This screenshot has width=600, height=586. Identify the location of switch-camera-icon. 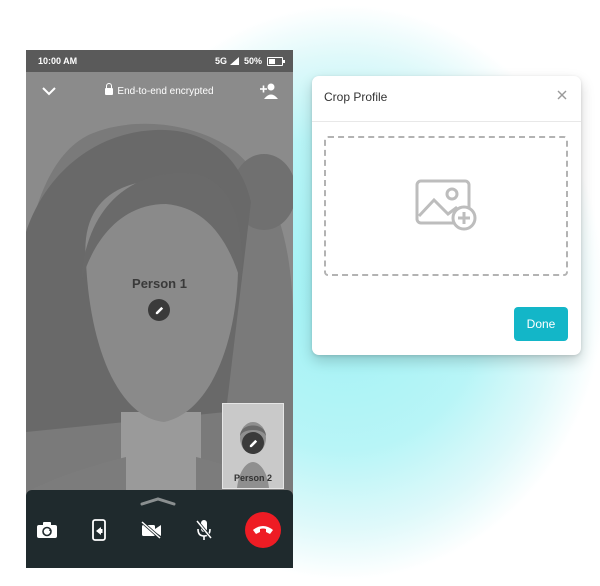
(47, 530).